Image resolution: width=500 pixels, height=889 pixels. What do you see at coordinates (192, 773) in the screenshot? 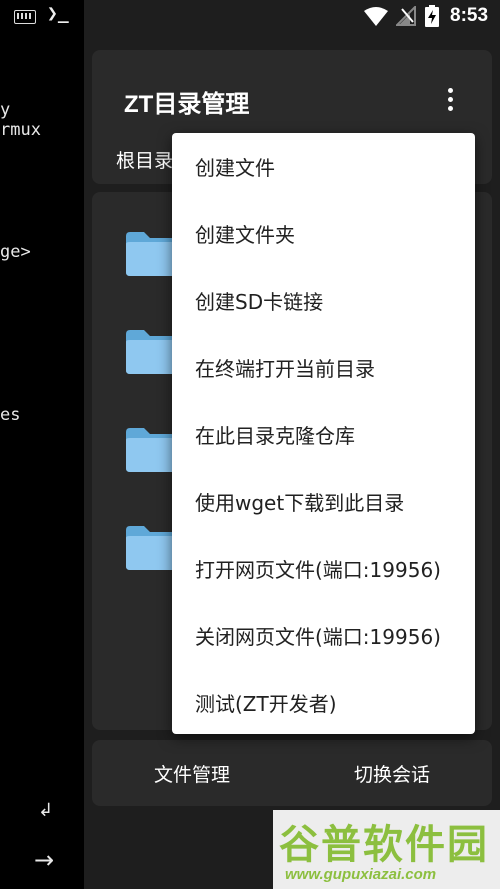
I see `file-manager-button: 文件管理` at bounding box center [192, 773].